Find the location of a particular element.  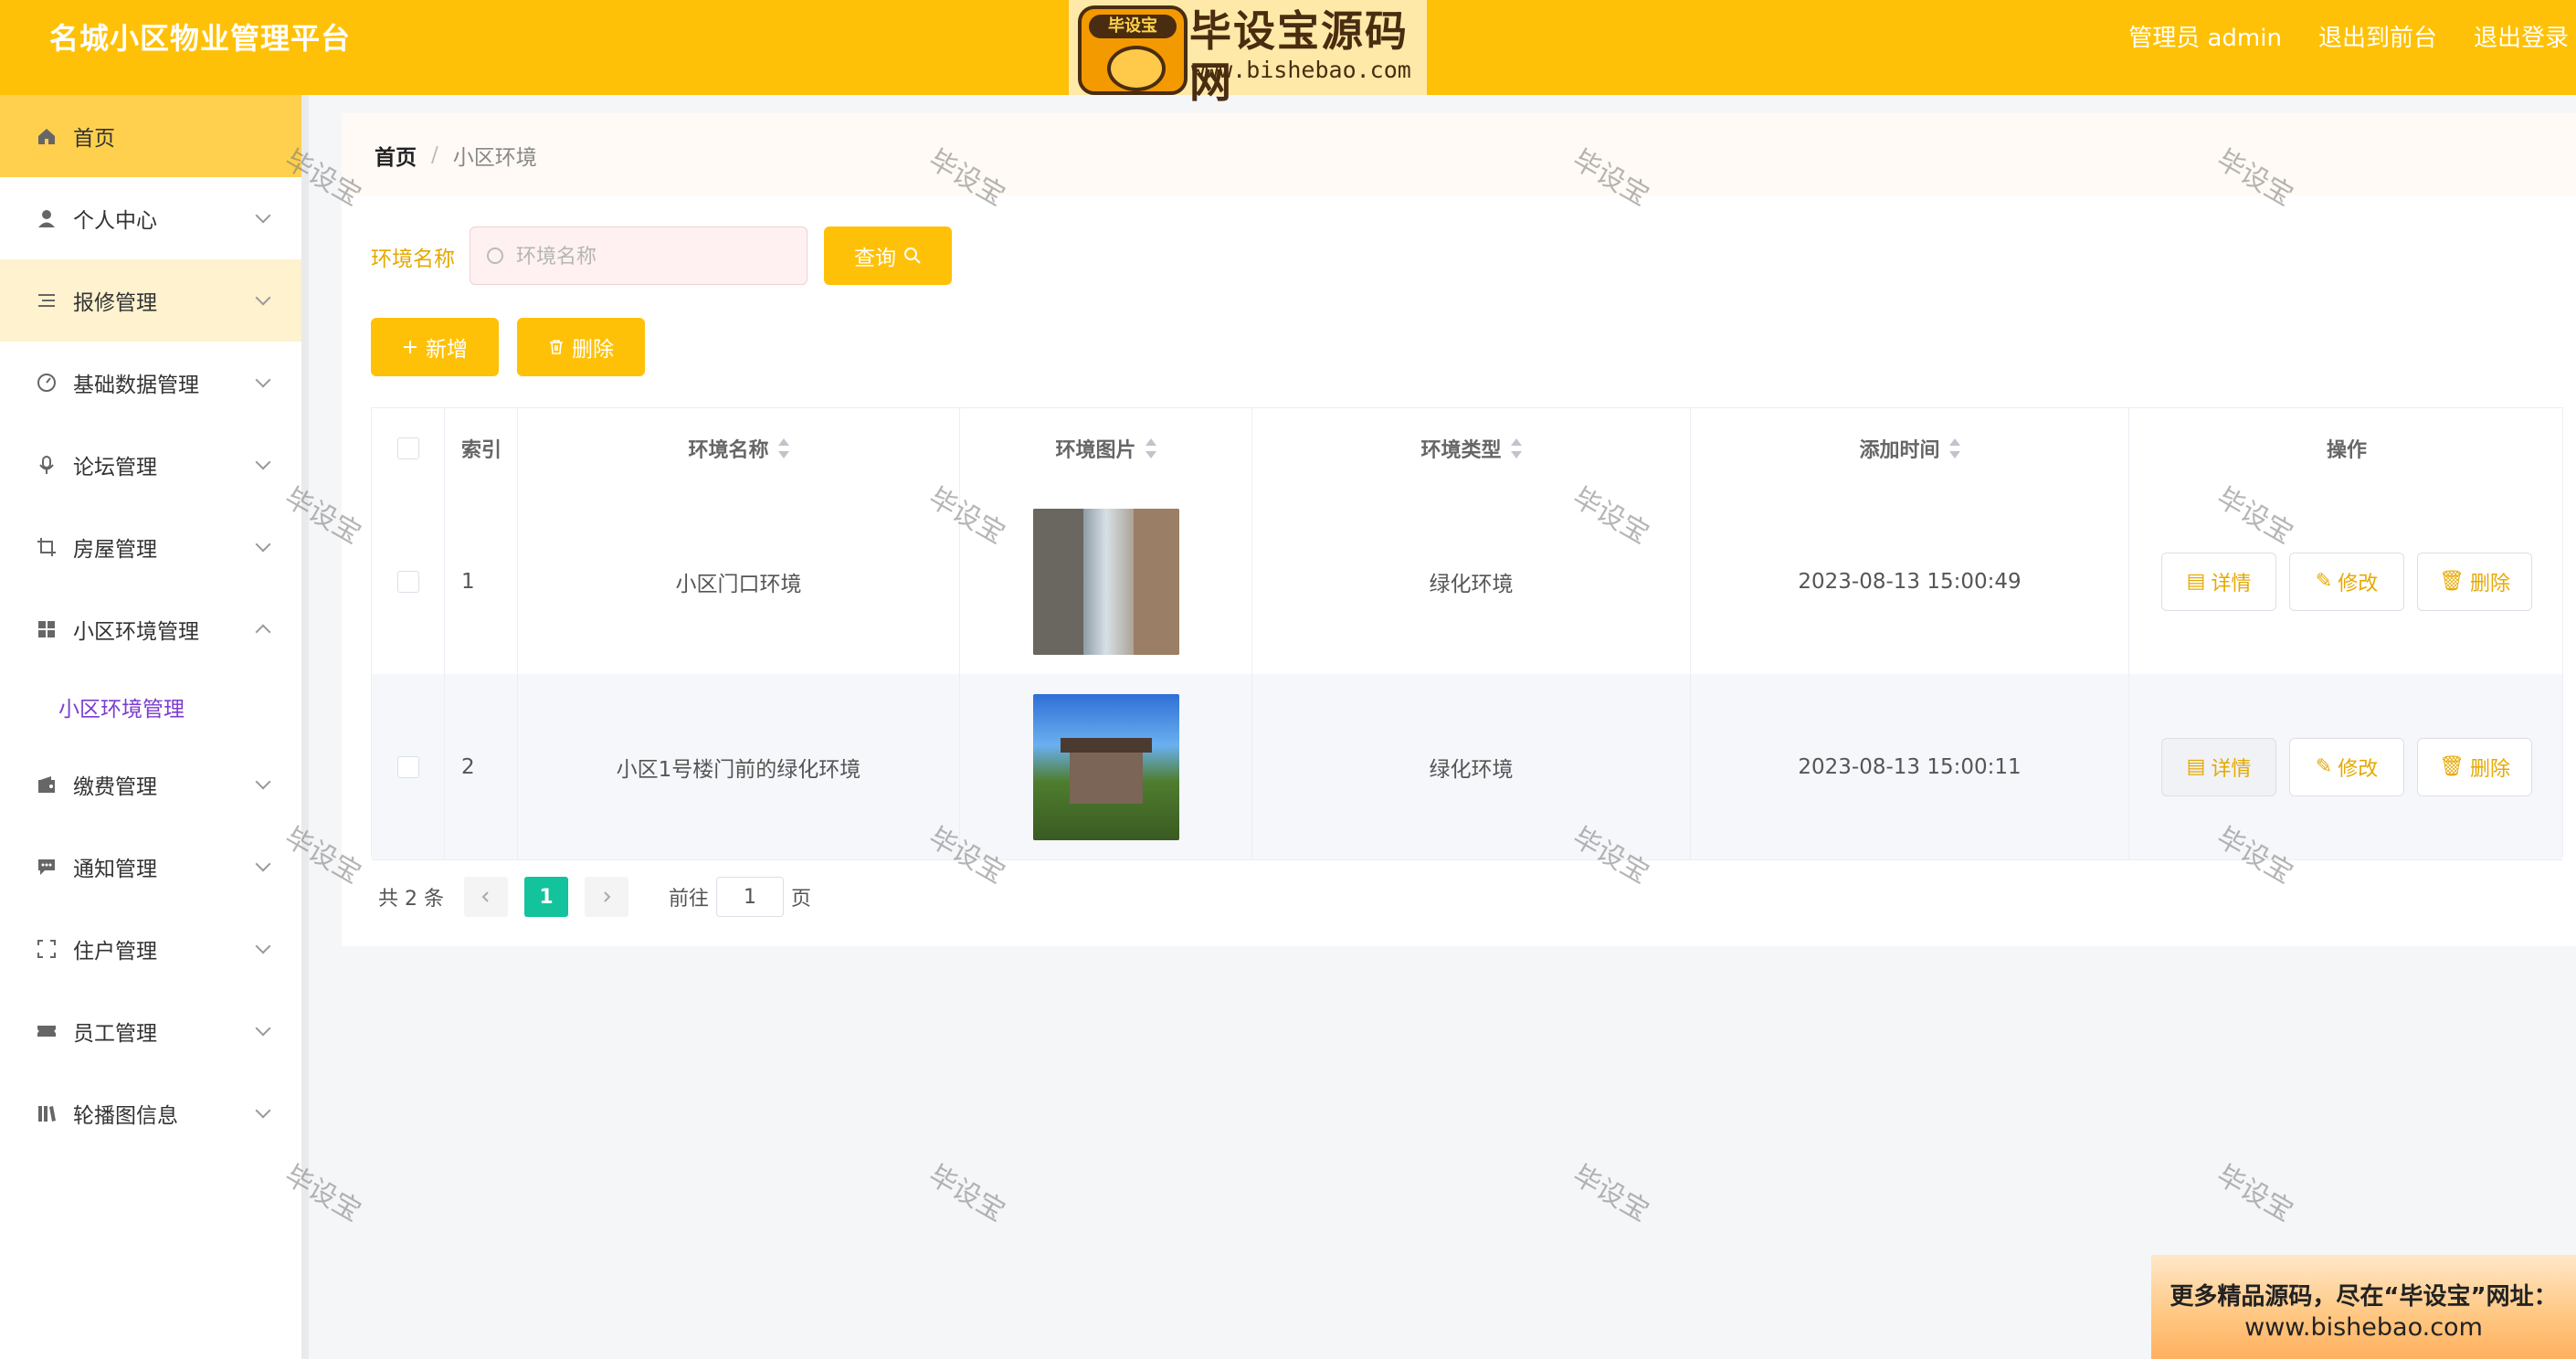

header-type: 环境类型 is located at coordinates (1471, 449).